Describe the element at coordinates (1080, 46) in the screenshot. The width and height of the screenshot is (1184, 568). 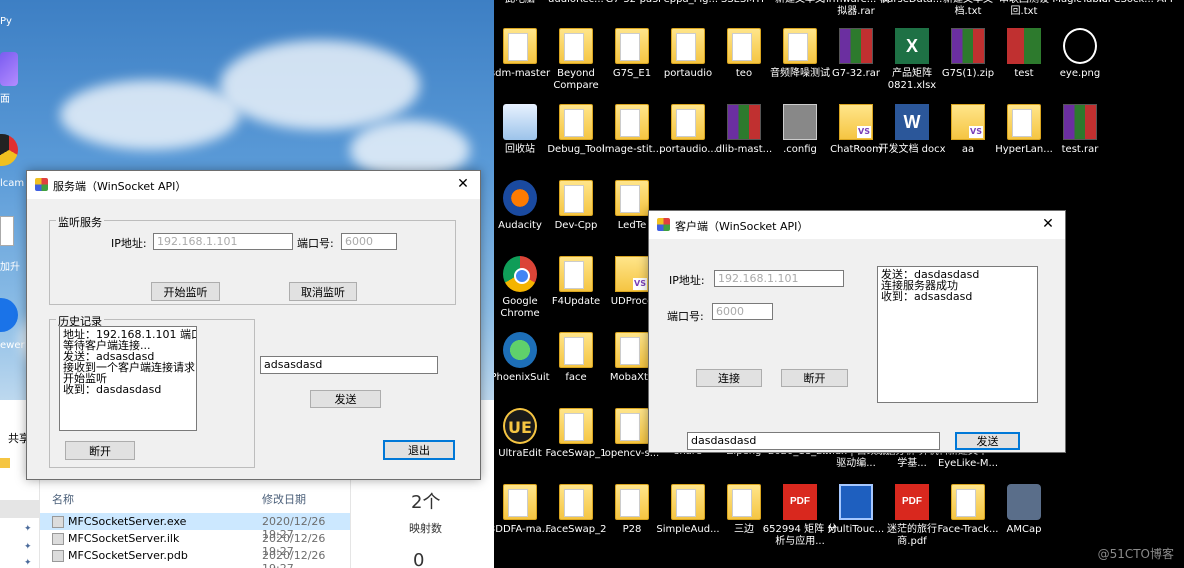
I see `eye-icon` at that location.